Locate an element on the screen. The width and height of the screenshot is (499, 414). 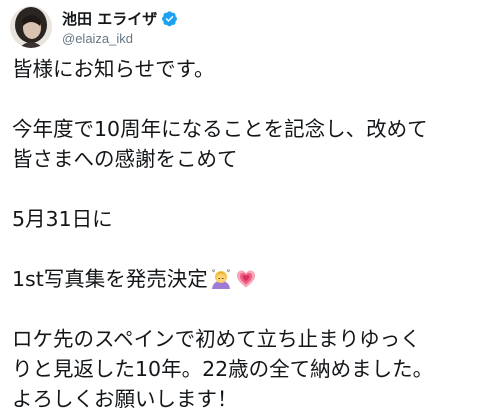
growing-heart-emoji-icon is located at coordinates (246, 278).